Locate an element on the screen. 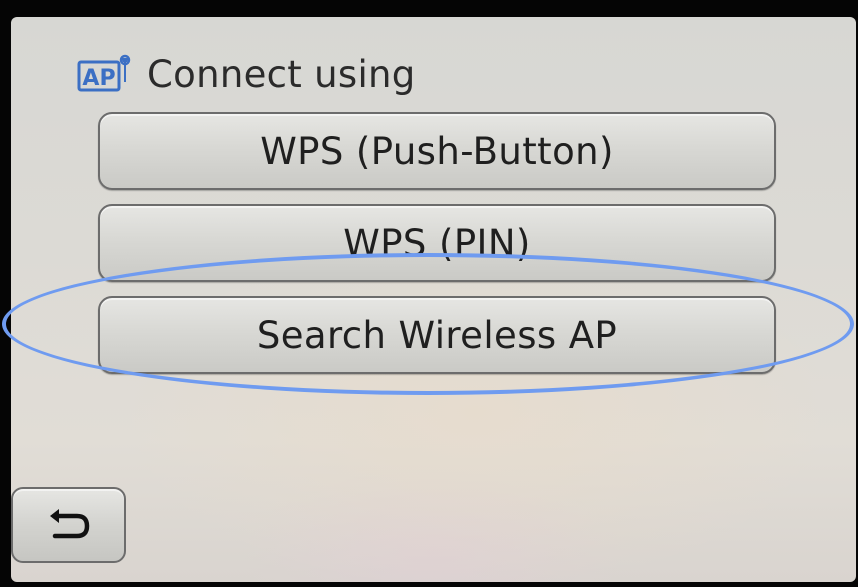 The width and height of the screenshot is (858, 587). screen-header: AP Connect using is located at coordinates (246, 74).